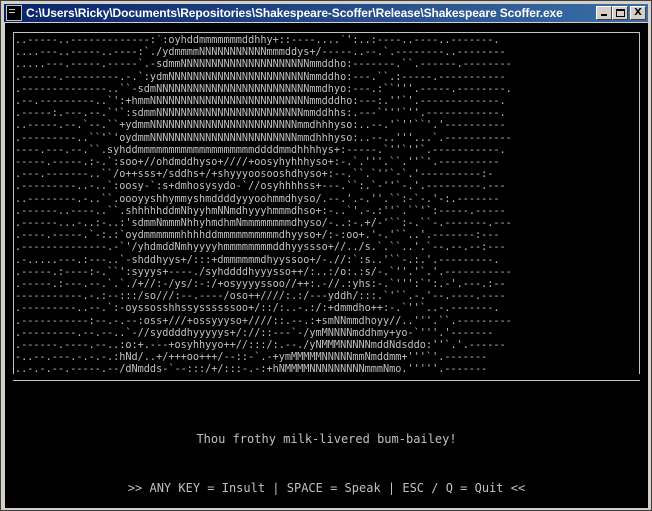 This screenshot has height=511, width=652. I want to click on art-divider, so click(326, 380).